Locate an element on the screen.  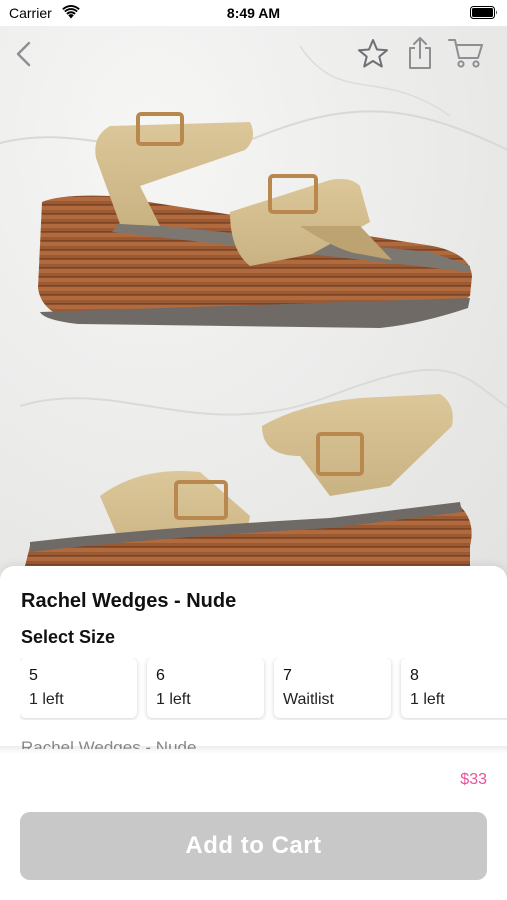
size-option-8: 8 1 left is located at coordinates (454, 688).